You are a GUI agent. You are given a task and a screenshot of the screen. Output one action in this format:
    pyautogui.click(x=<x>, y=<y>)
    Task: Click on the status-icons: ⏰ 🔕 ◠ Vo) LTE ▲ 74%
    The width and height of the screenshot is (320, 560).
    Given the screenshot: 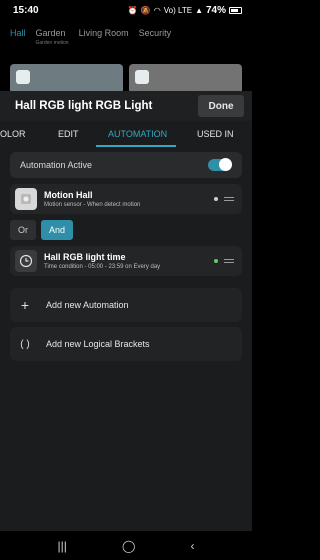 What is the action you would take?
    pyautogui.click(x=185, y=10)
    